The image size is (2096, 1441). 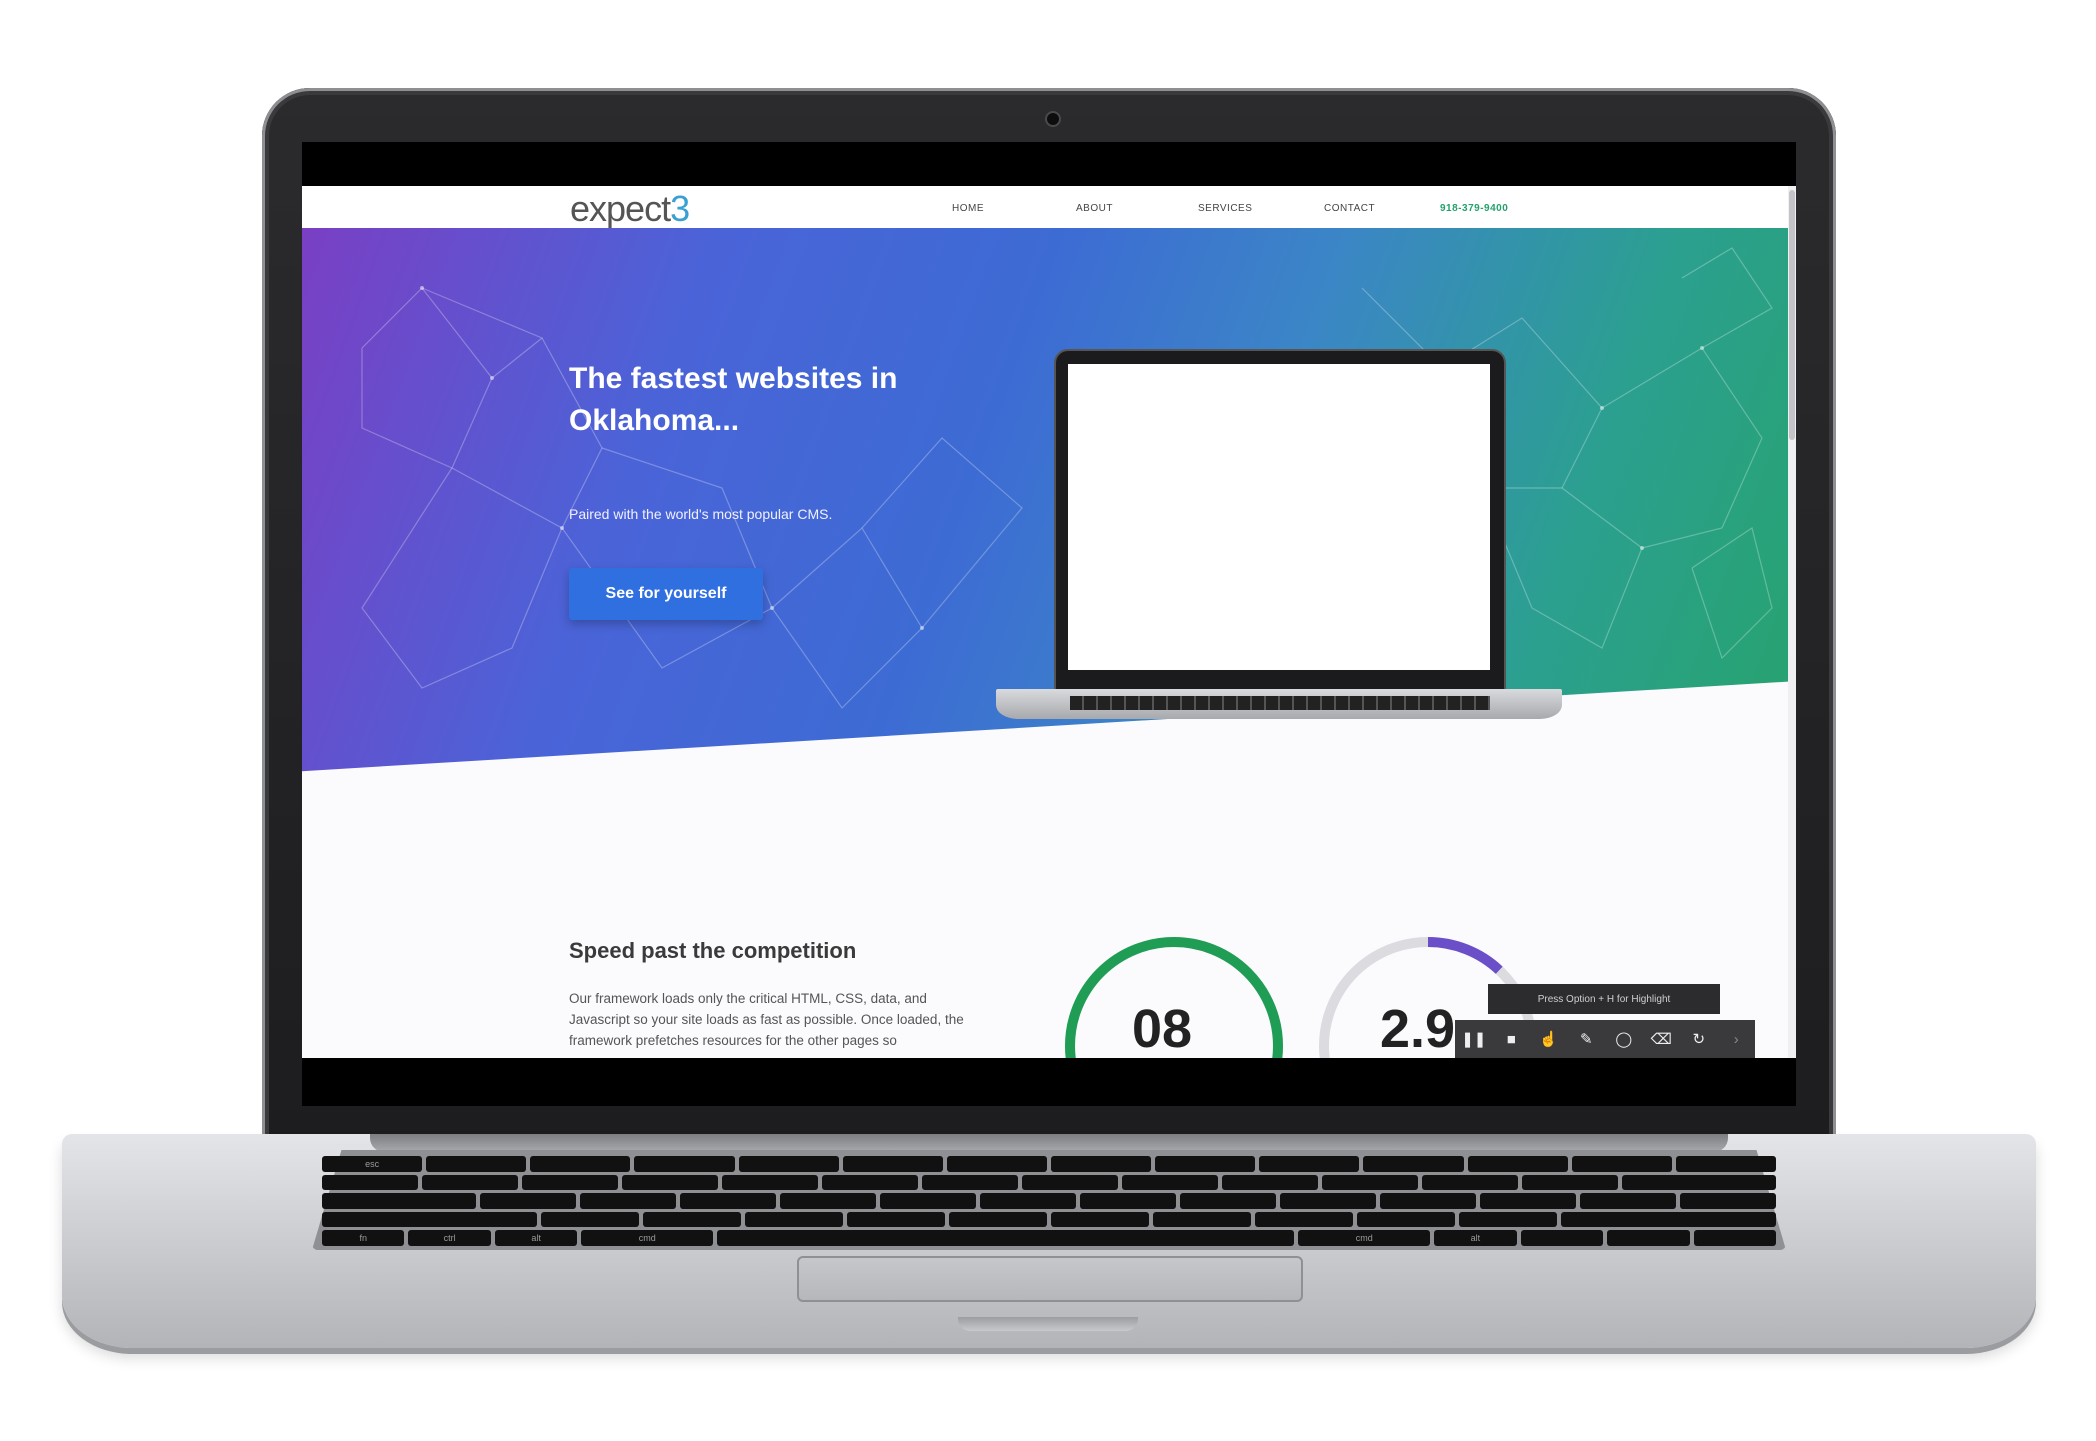 What do you see at coordinates (1725, 1164) in the screenshot?
I see `key-power` at bounding box center [1725, 1164].